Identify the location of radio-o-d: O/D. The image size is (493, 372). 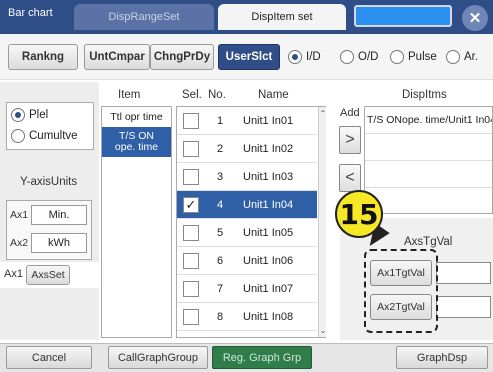
(359, 57).